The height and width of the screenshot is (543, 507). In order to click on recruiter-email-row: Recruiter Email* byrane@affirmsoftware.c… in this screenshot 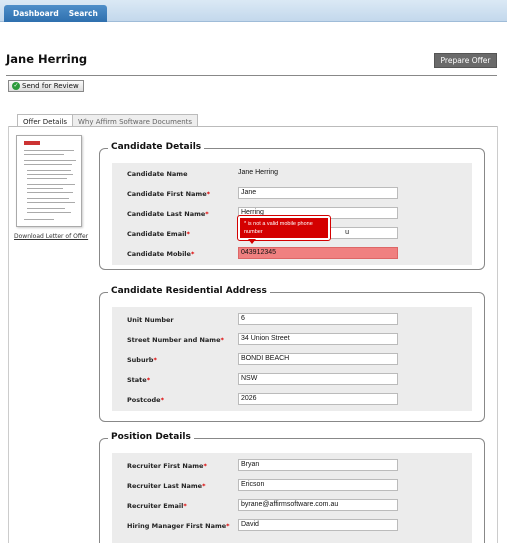, I will do `click(292, 507)`.